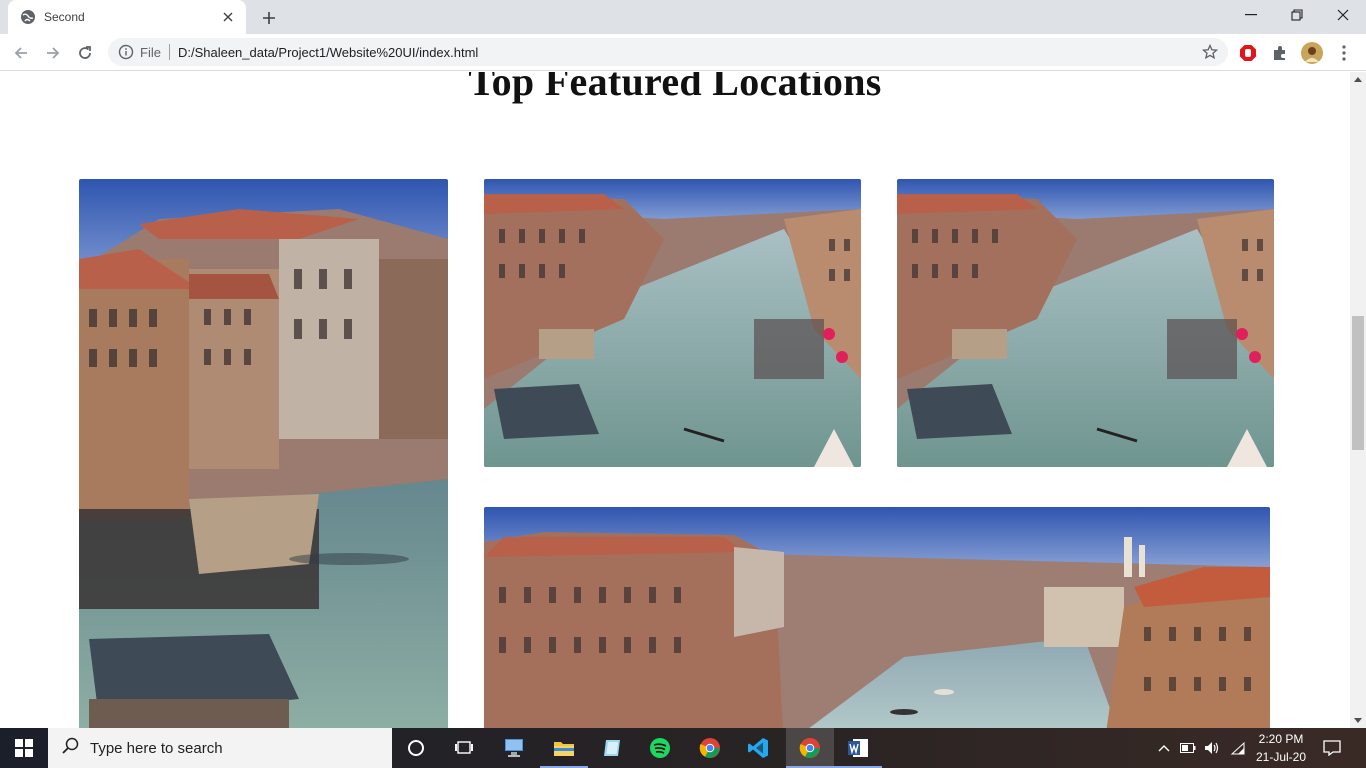  Describe the element at coordinates (1297, 15) in the screenshot. I see `restore-icon` at that location.